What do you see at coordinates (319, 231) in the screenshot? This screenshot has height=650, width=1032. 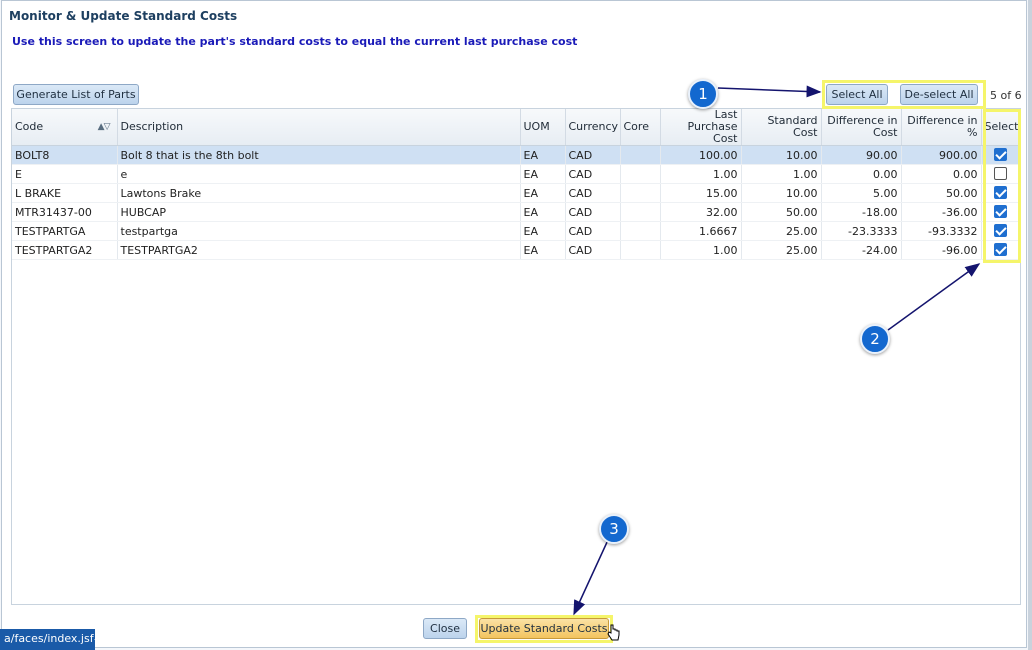 I see `cell-description: testpartga` at bounding box center [319, 231].